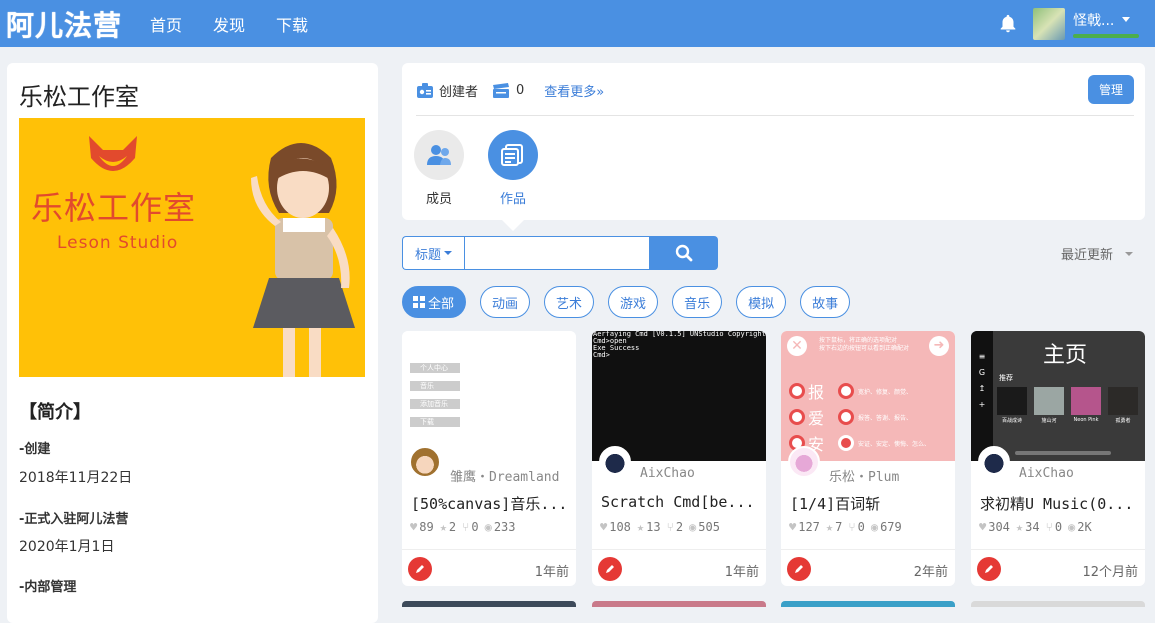  Describe the element at coordinates (982, 396) in the screenshot. I see `thumb-sidebar: ≡ G ↥ +` at that location.